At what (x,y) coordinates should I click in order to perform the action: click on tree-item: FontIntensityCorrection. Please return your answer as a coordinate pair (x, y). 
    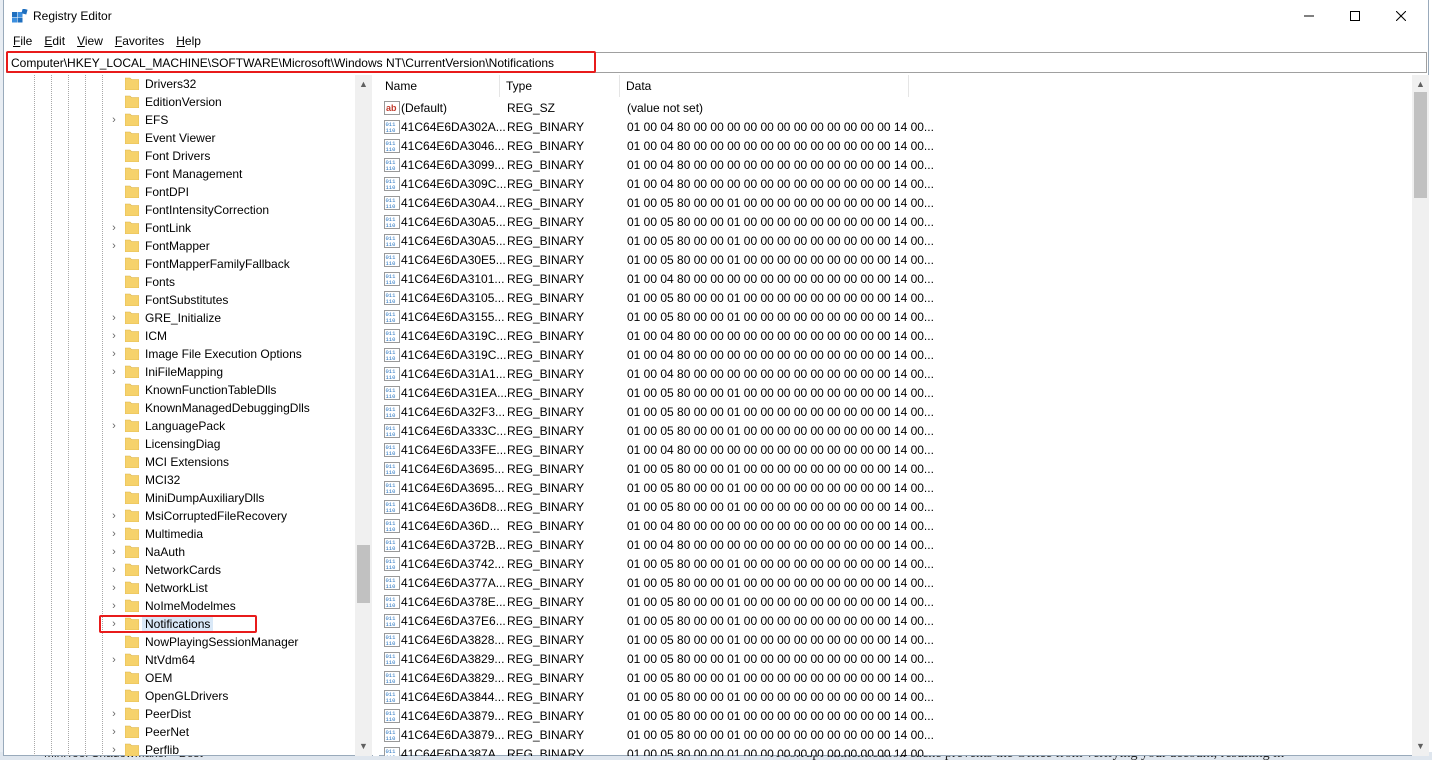
    Looking at the image, I should click on (179, 210).